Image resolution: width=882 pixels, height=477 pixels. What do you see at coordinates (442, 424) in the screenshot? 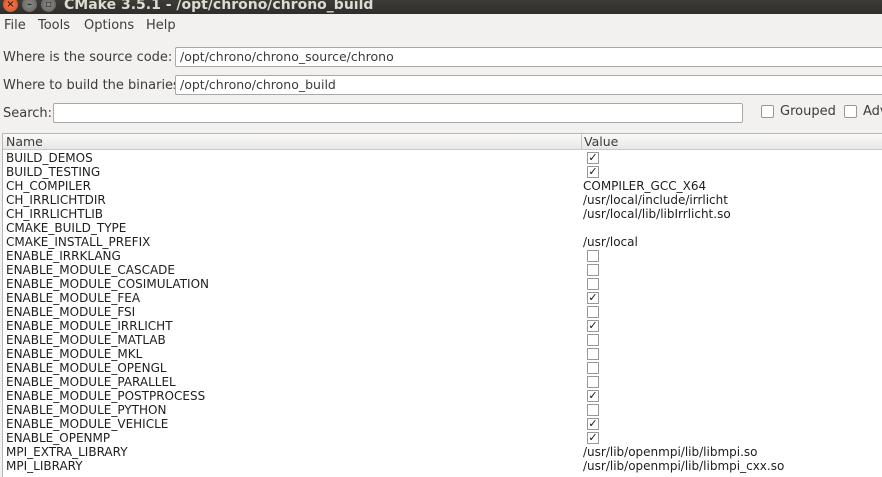
I see `table-row: ENABLE_MODULE_VEHICLE ✓` at bounding box center [442, 424].